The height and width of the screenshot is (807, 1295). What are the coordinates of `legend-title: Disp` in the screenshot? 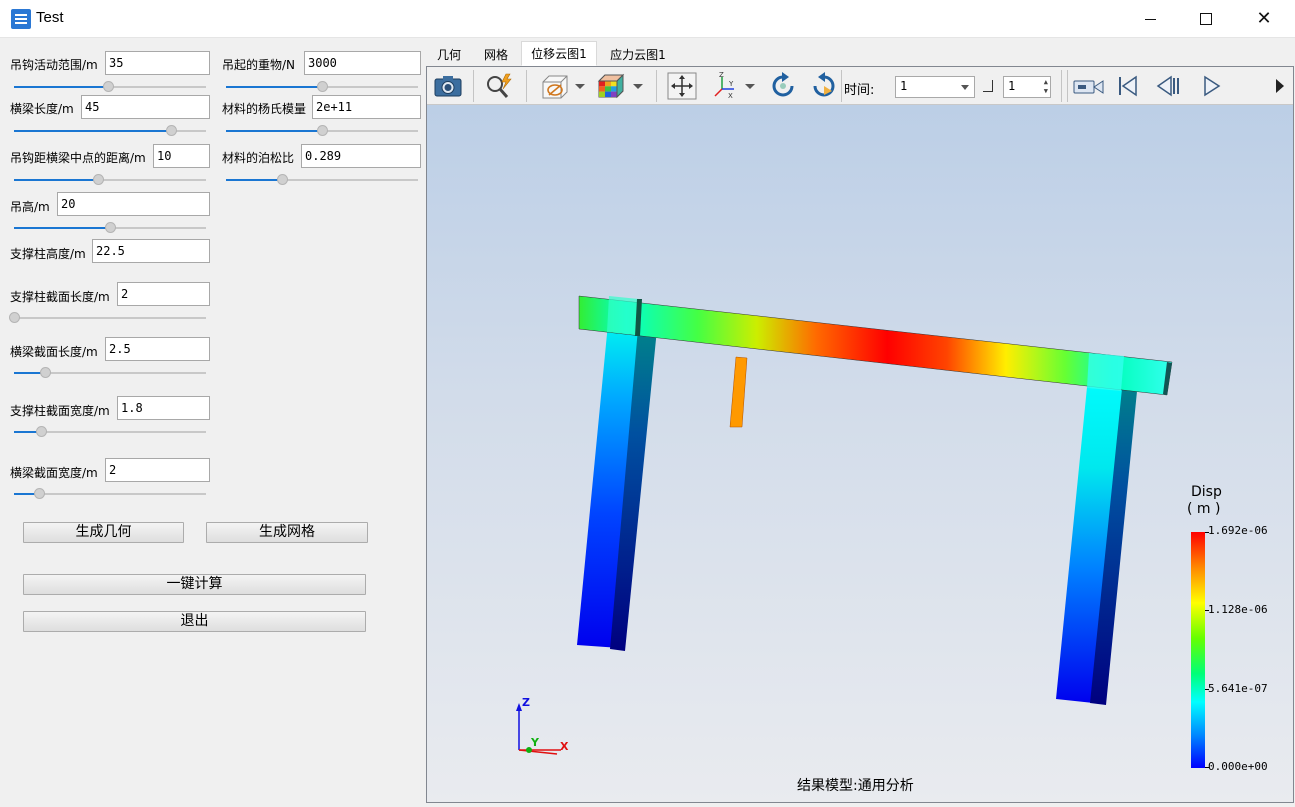 It's located at (1206, 492).